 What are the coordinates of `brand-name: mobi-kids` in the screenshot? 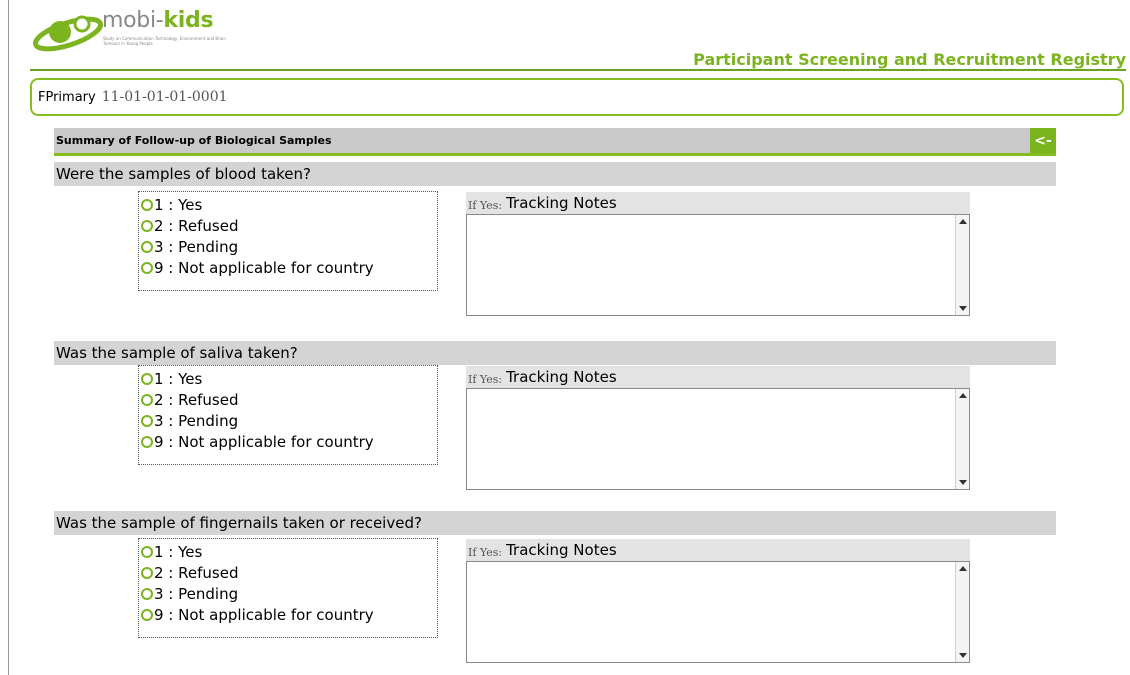 It's located at (158, 20).